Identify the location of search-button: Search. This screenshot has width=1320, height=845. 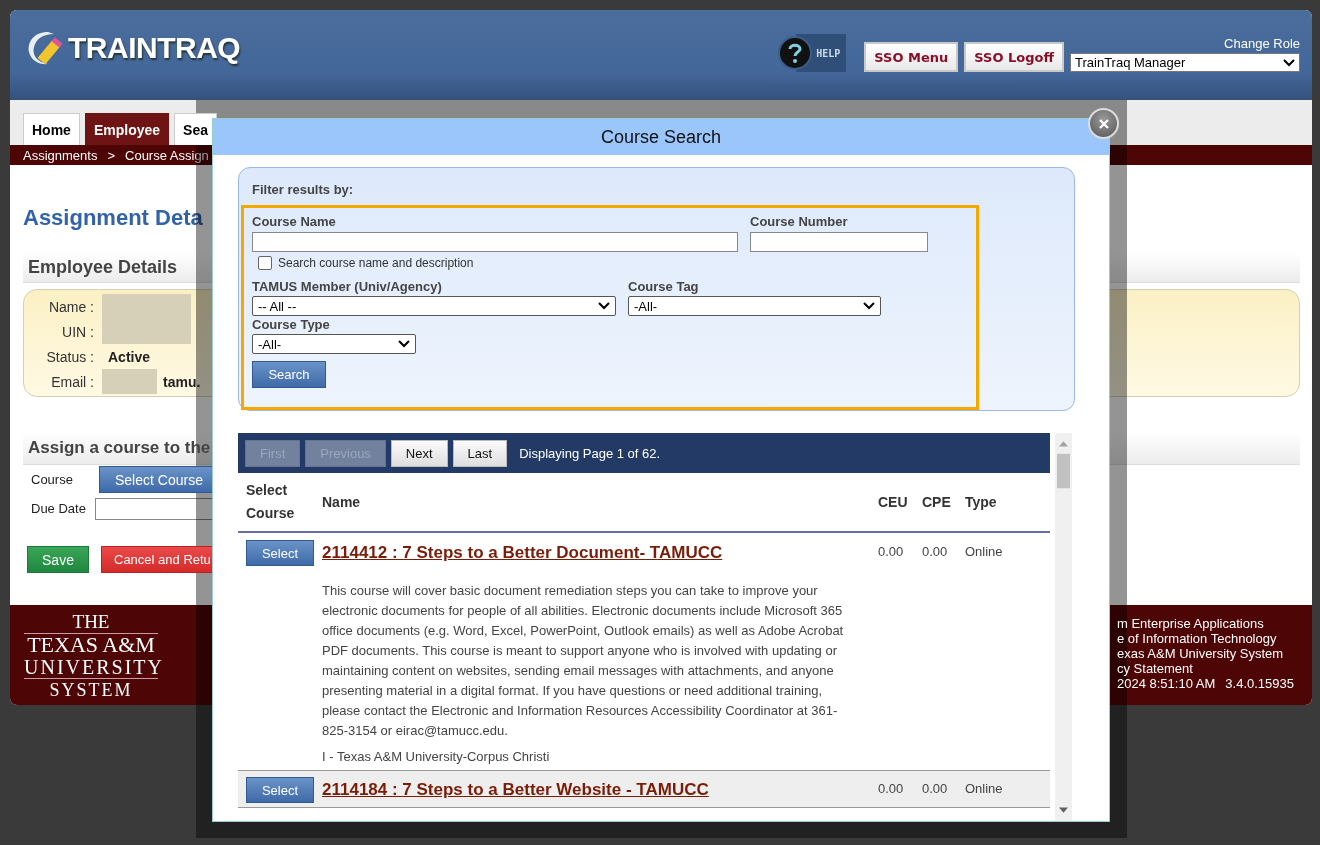
(289, 374).